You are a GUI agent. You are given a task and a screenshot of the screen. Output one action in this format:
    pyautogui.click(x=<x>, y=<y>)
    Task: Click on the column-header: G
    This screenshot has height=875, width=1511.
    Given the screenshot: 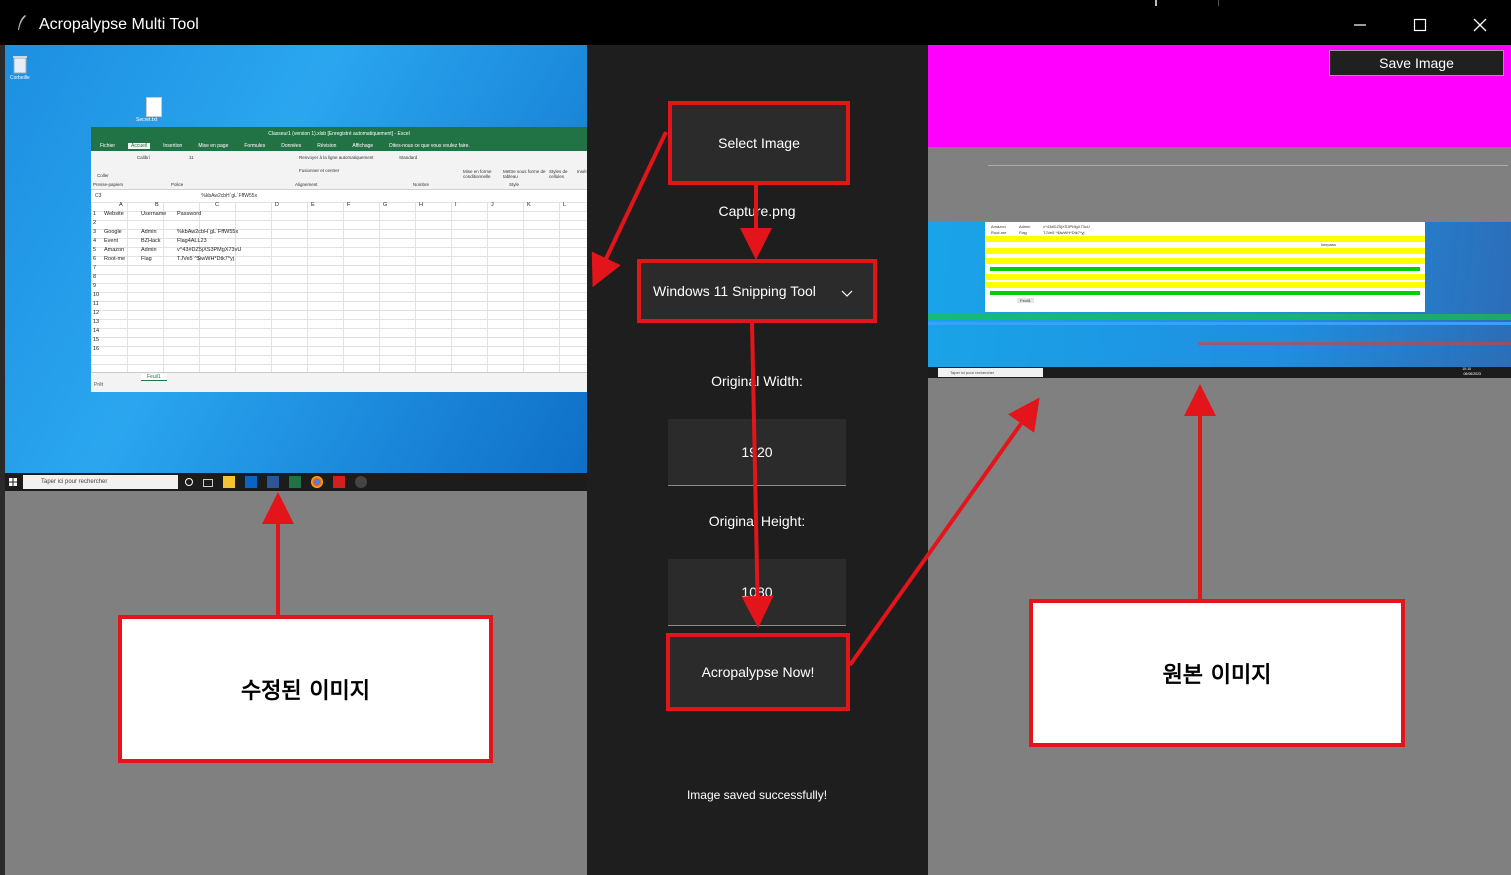 What is the action you would take?
    pyautogui.click(x=385, y=205)
    